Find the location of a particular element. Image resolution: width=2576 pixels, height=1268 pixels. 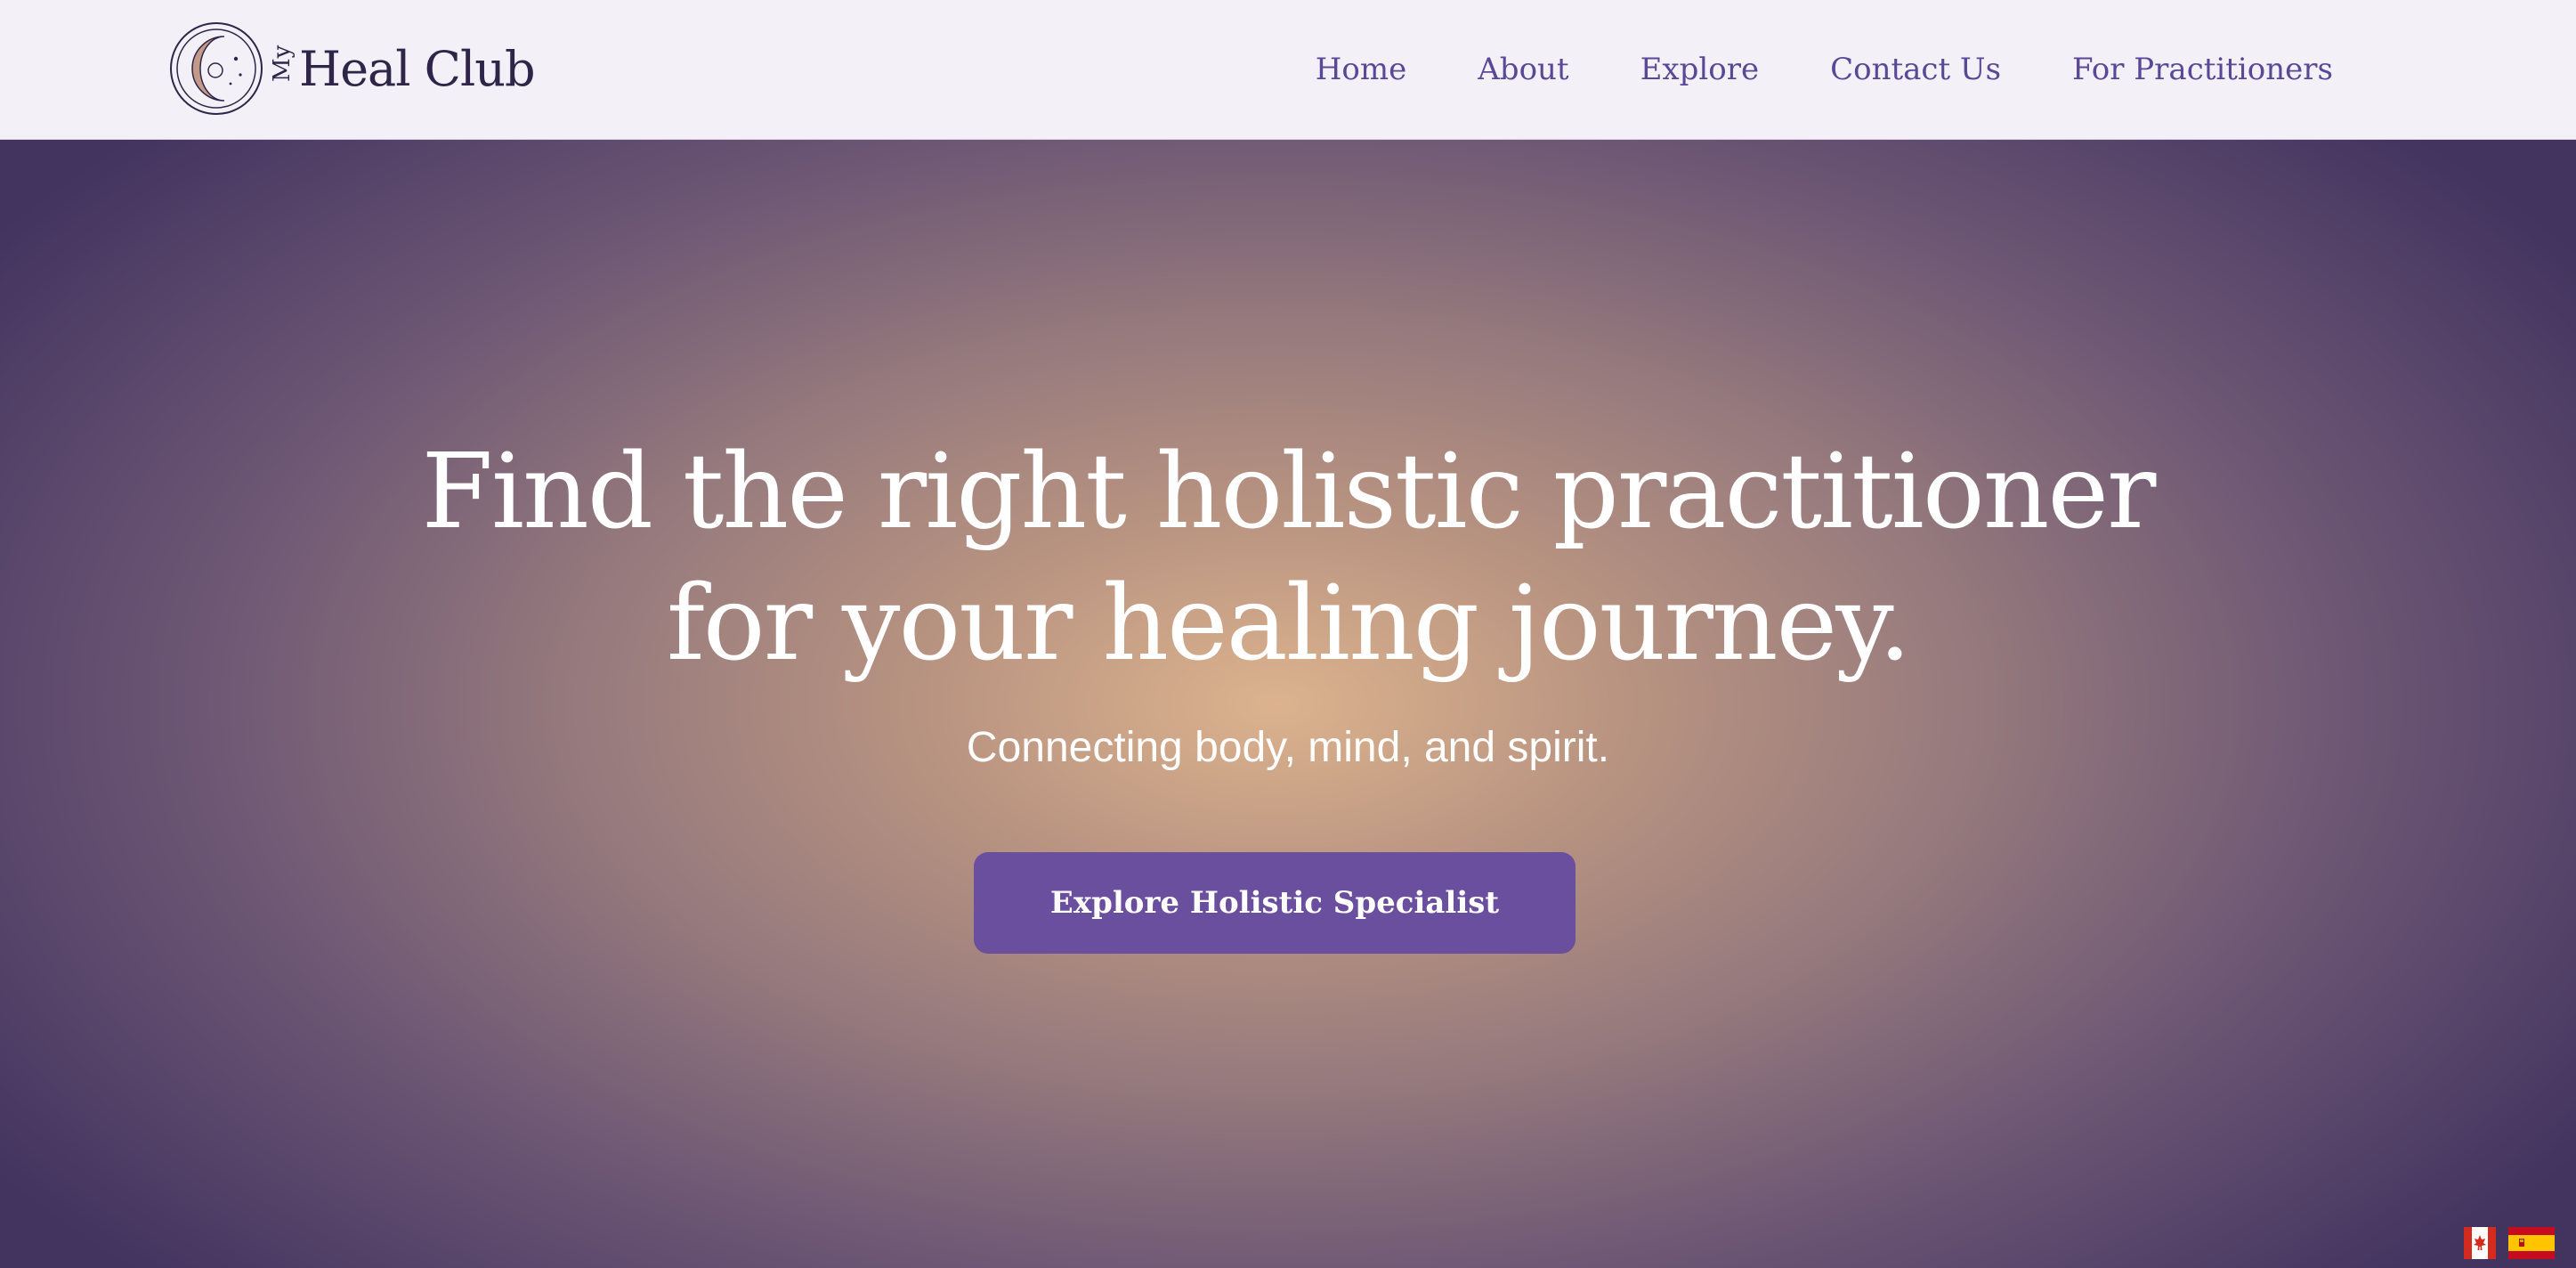

nav-for-practitioners: For Practitioners is located at coordinates (2203, 69).